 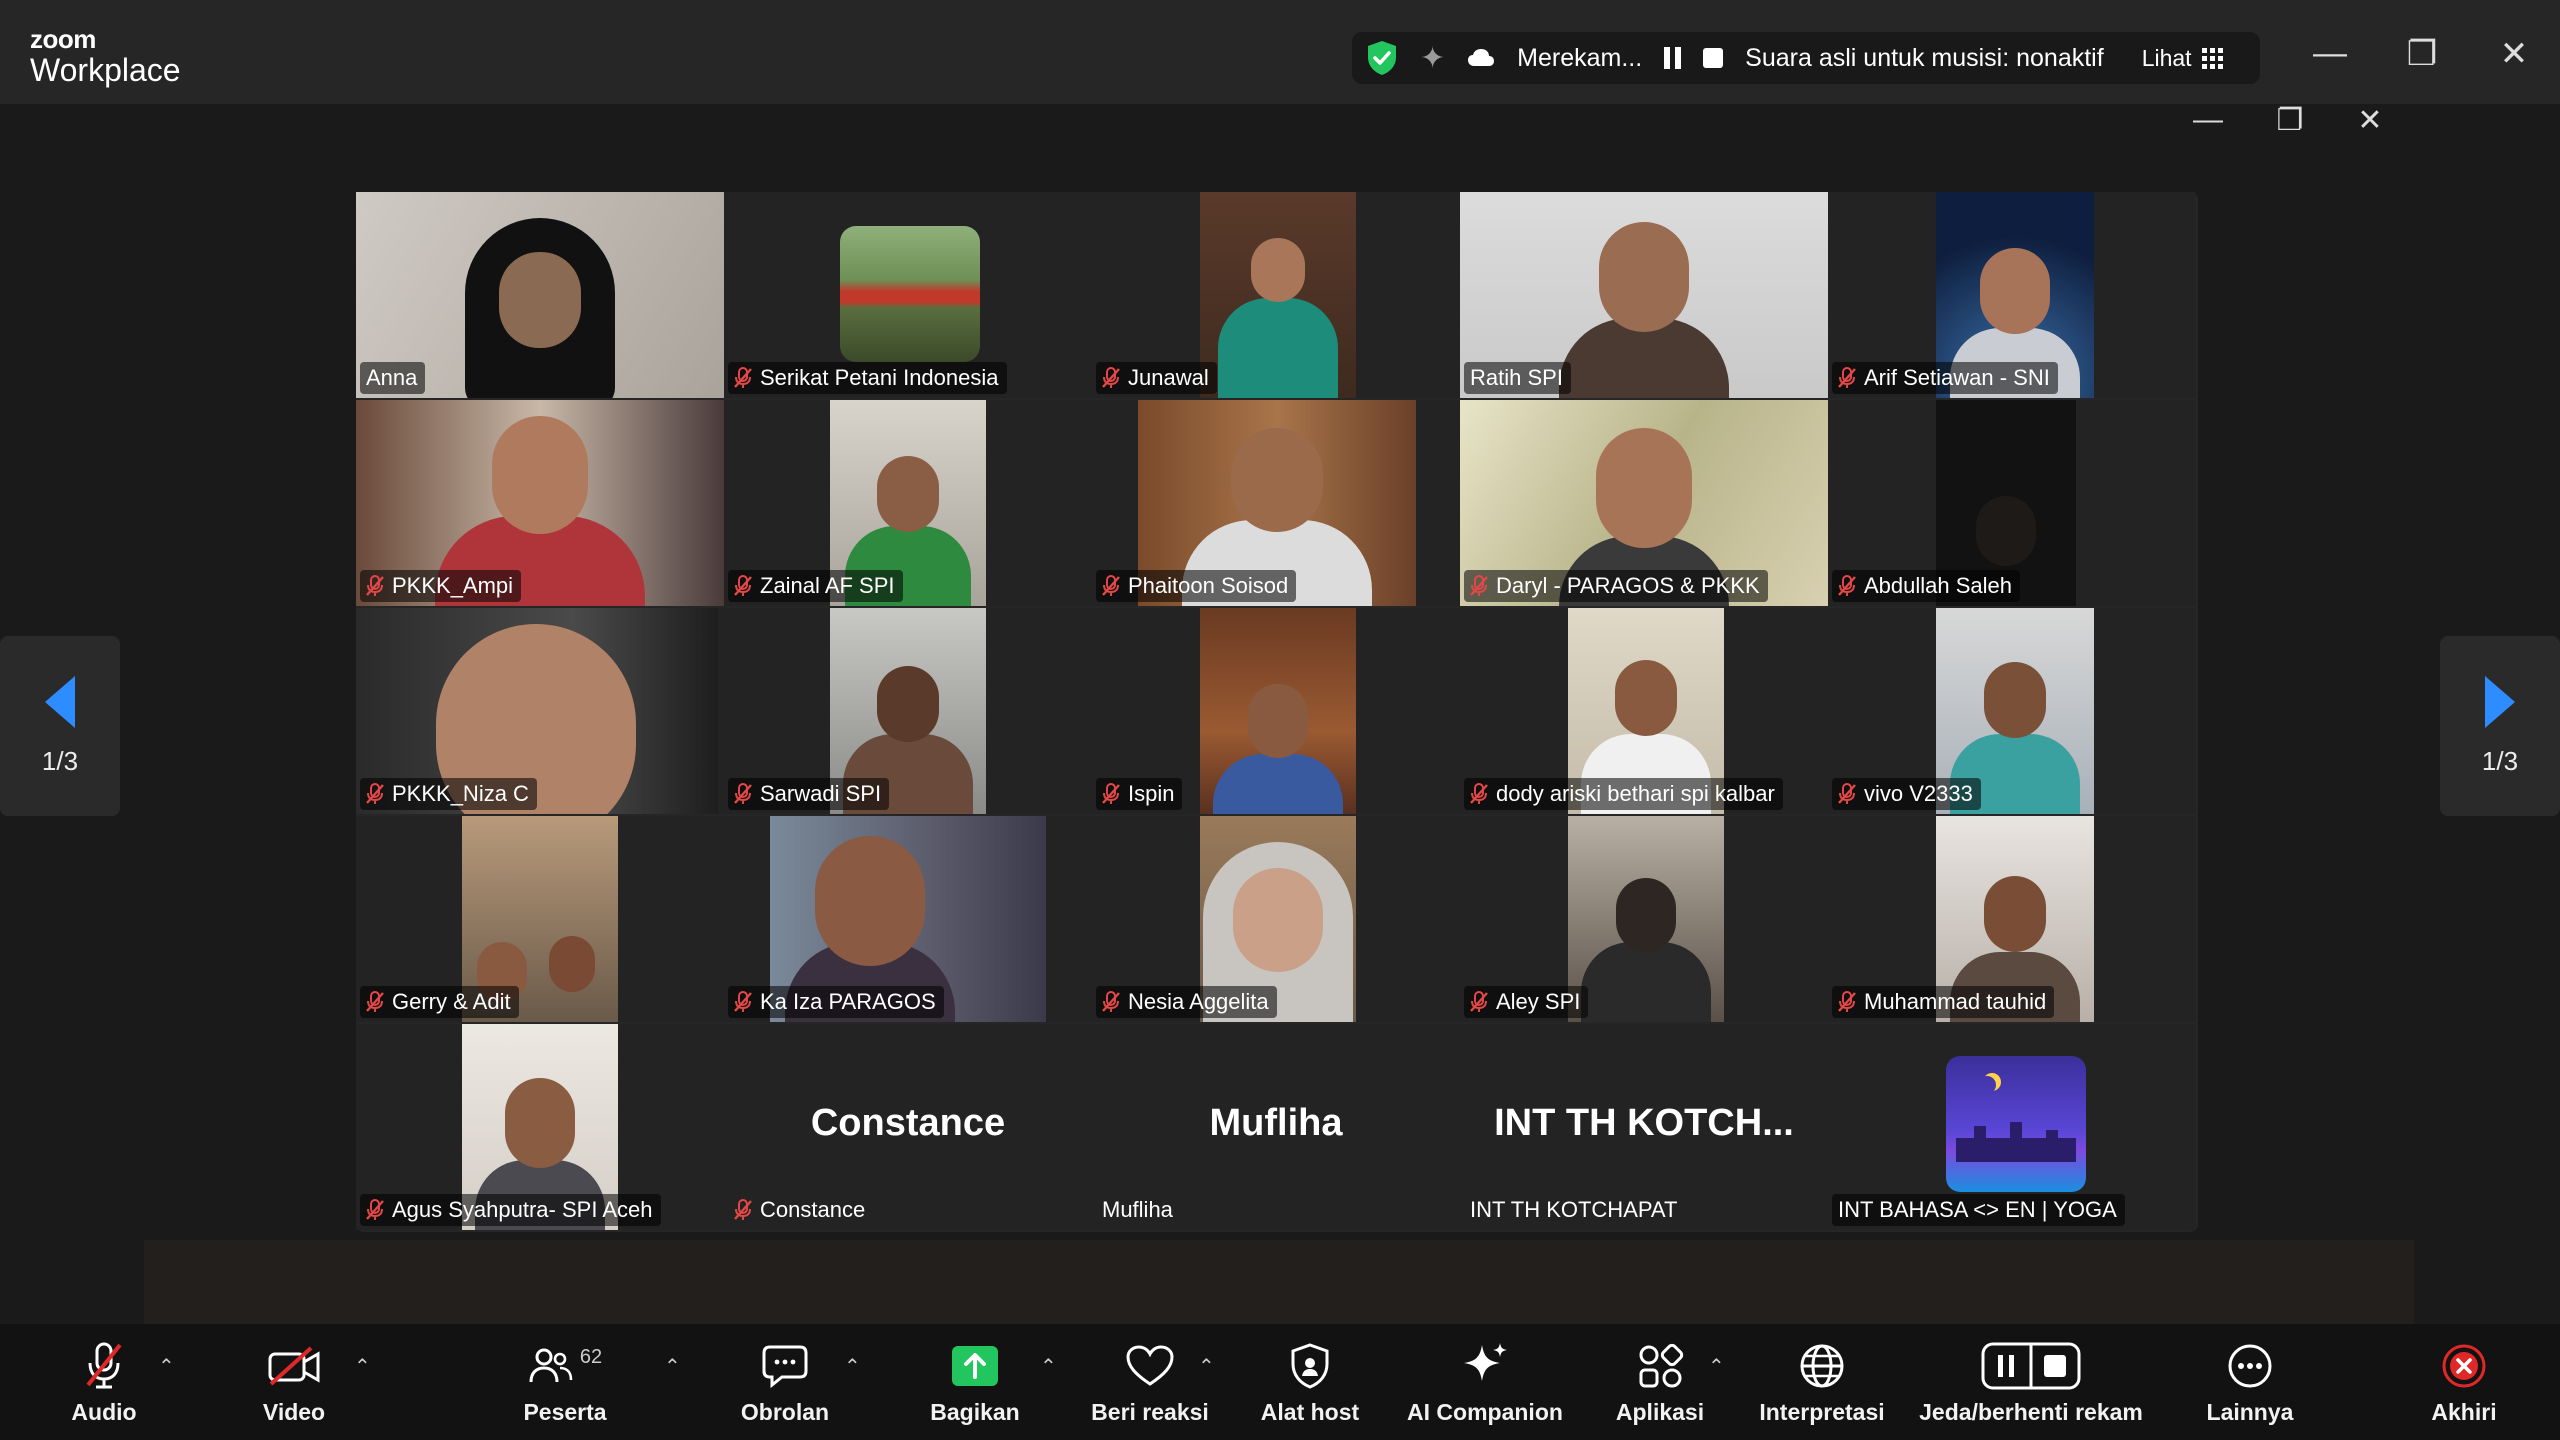 I want to click on audio-label: Audio, so click(x=104, y=1411).